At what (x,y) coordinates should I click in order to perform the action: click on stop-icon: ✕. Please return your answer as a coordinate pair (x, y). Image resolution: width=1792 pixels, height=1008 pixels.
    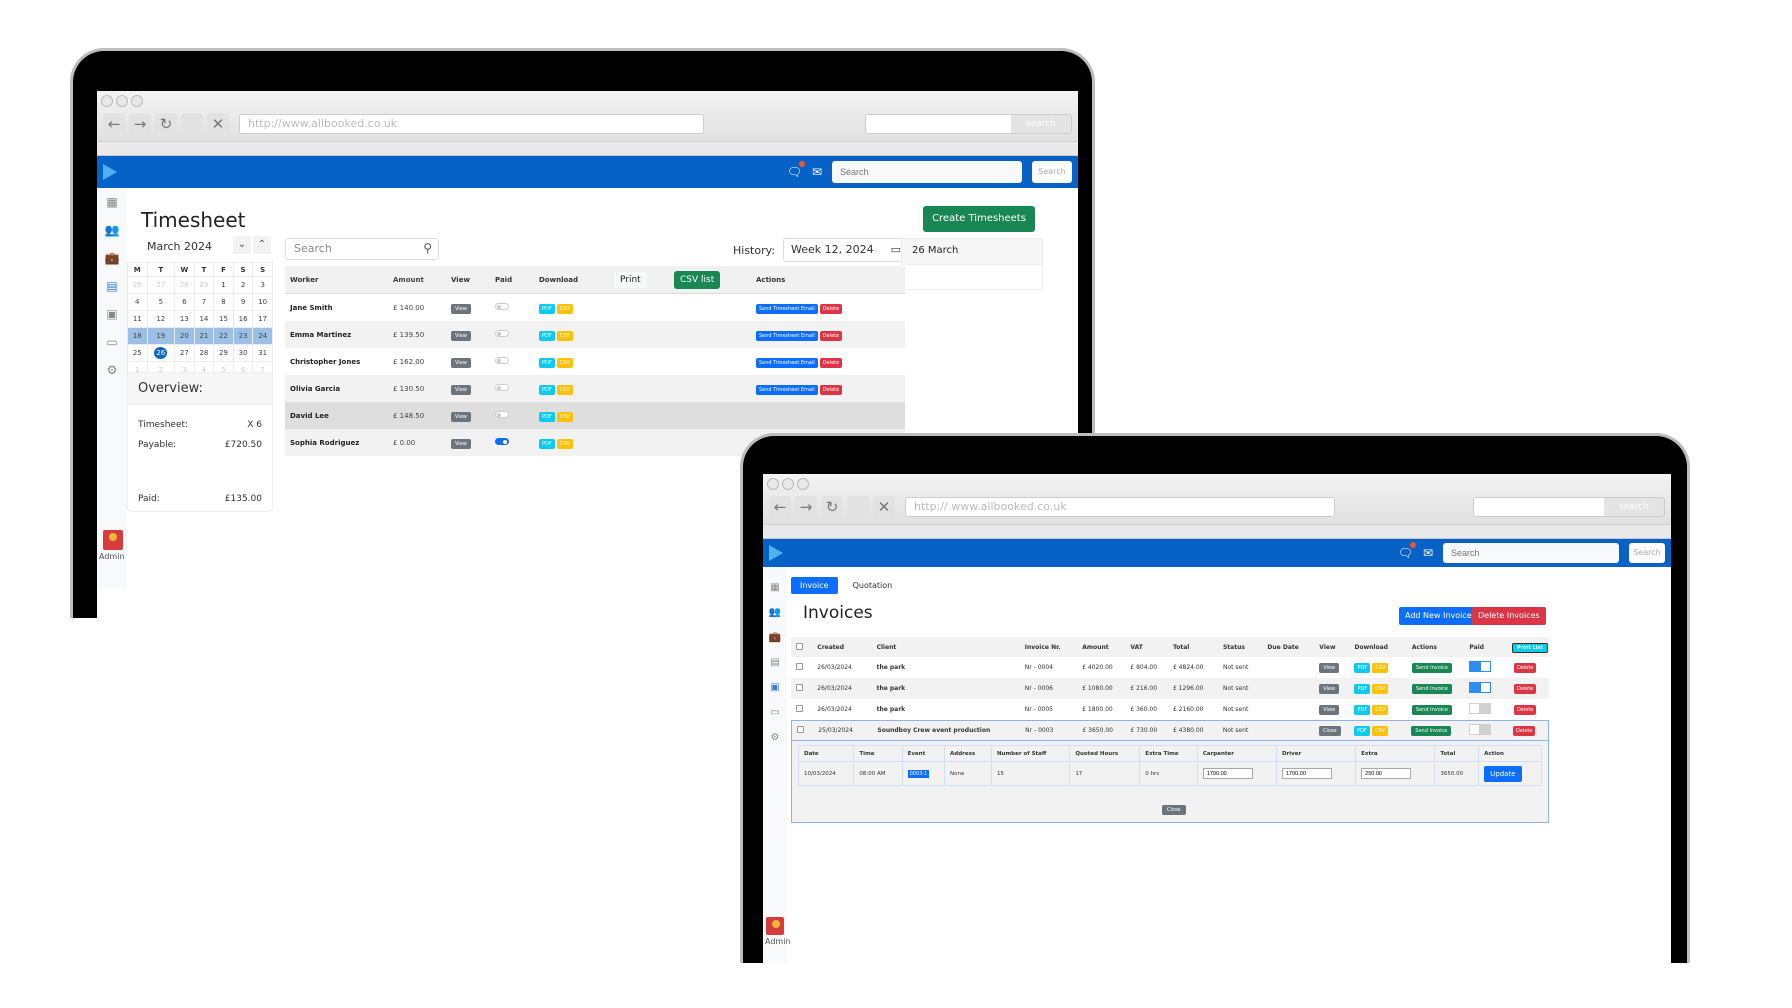
    Looking at the image, I should click on (218, 124).